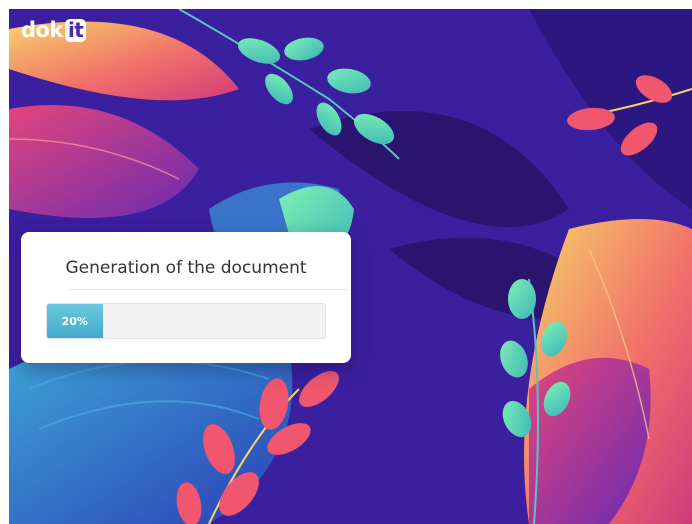  What do you see at coordinates (42, 30) in the screenshot?
I see `logo-prefix: dok` at bounding box center [42, 30].